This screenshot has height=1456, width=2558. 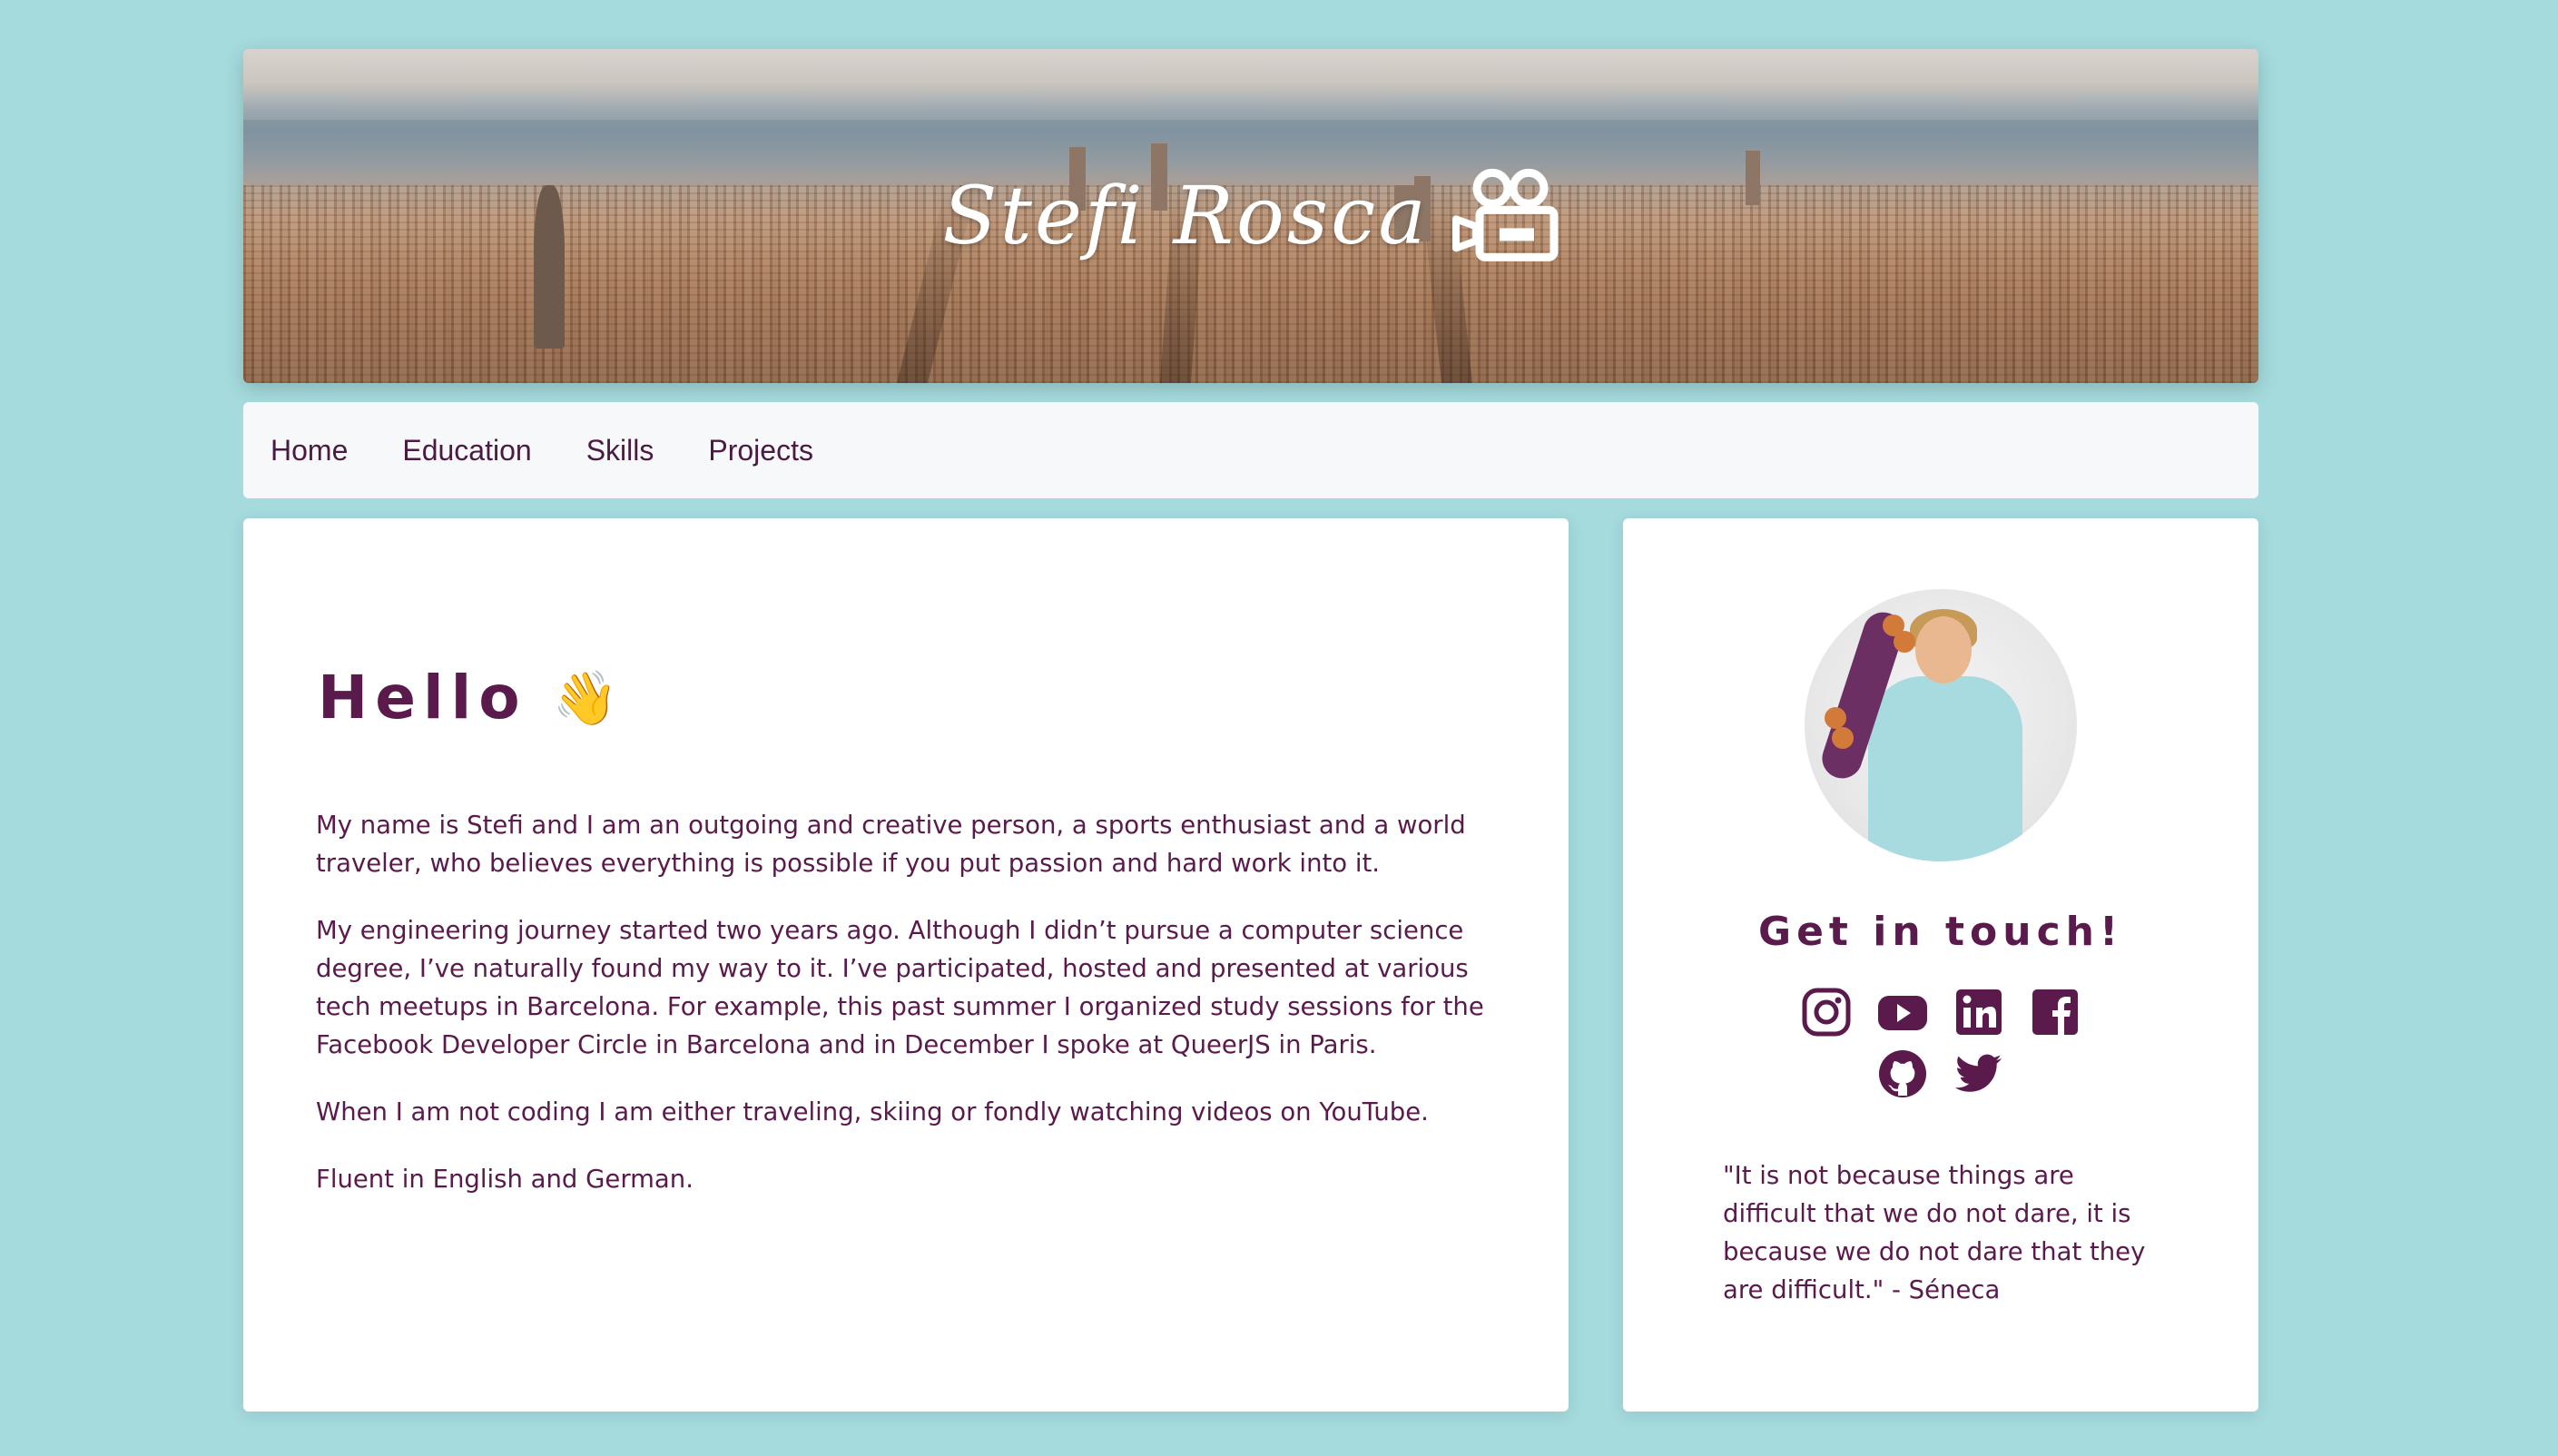 What do you see at coordinates (620, 451) in the screenshot?
I see `nav-skills: Skills` at bounding box center [620, 451].